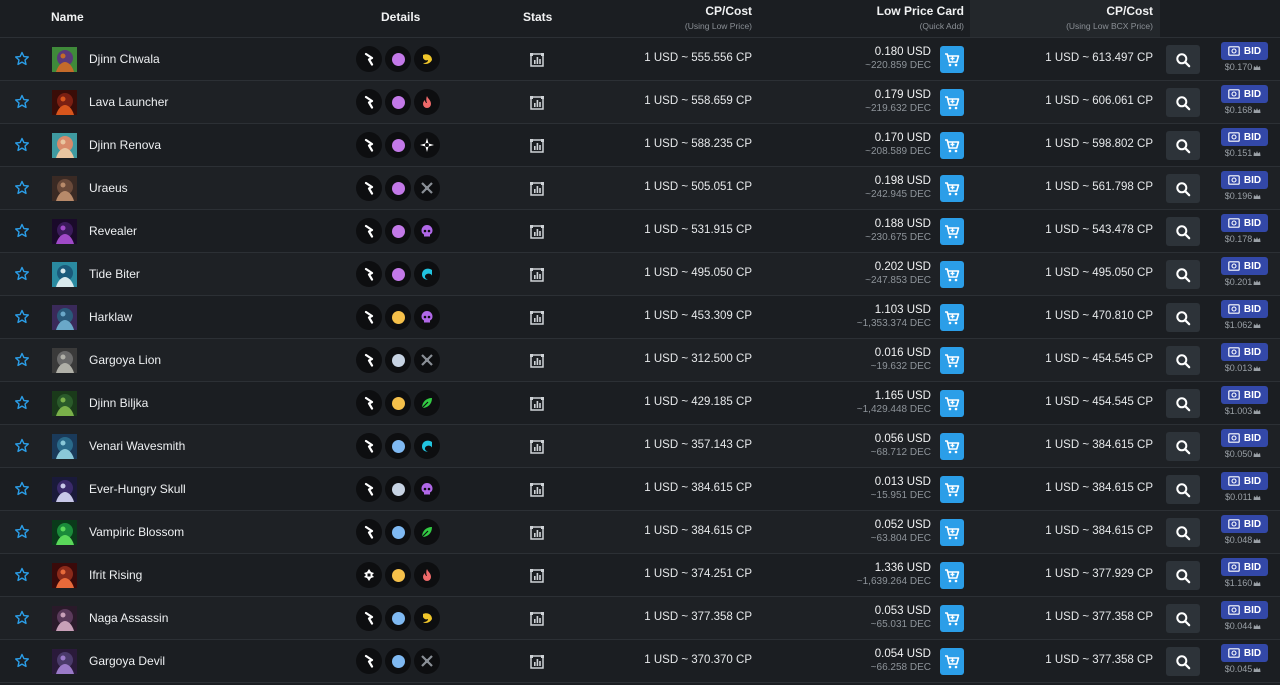  I want to click on card-name: Tide Biter, so click(114, 274).